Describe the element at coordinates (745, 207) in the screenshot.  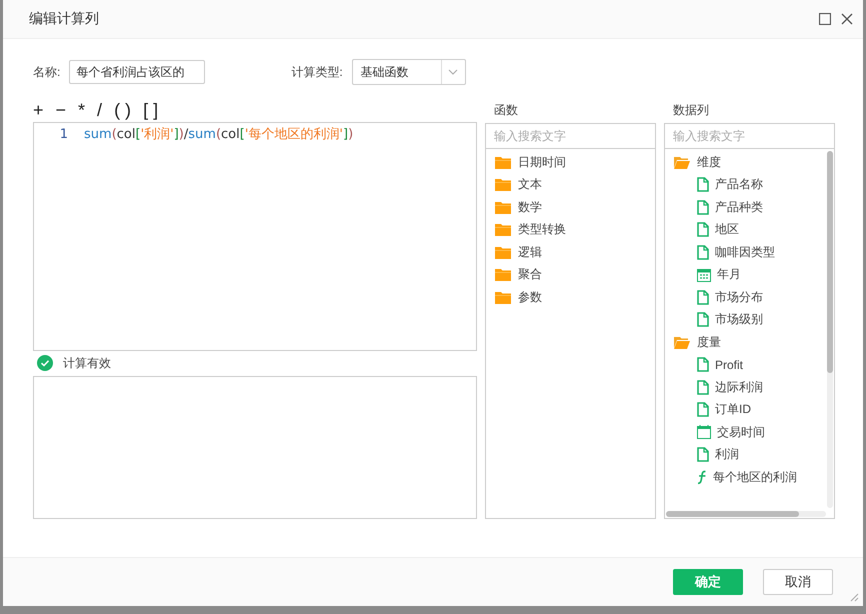
I see `tree-item: 产品种类` at that location.